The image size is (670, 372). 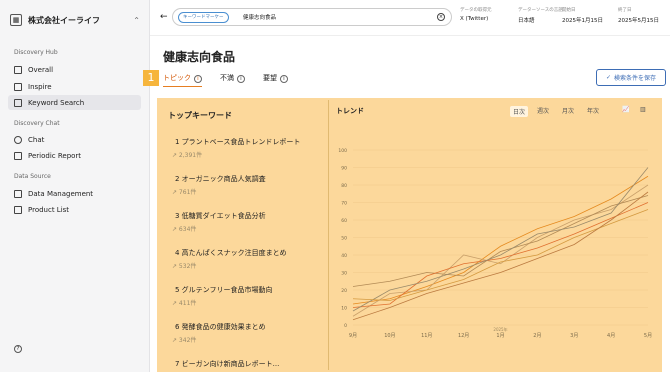 I want to click on sidebar-item-overall: Overall, so click(x=74, y=69).